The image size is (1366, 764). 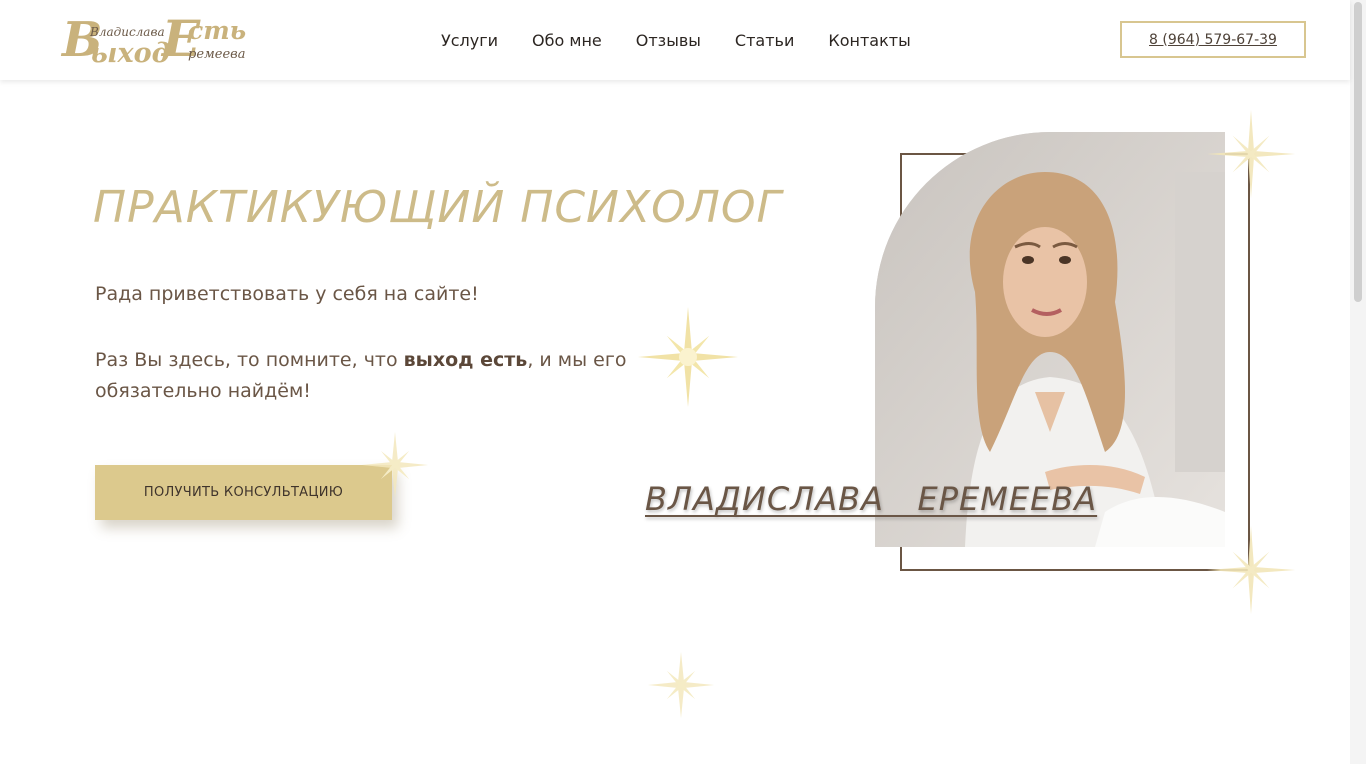 What do you see at coordinates (465, 360) in the screenshot?
I see `hero-message-bold: выход есть` at bounding box center [465, 360].